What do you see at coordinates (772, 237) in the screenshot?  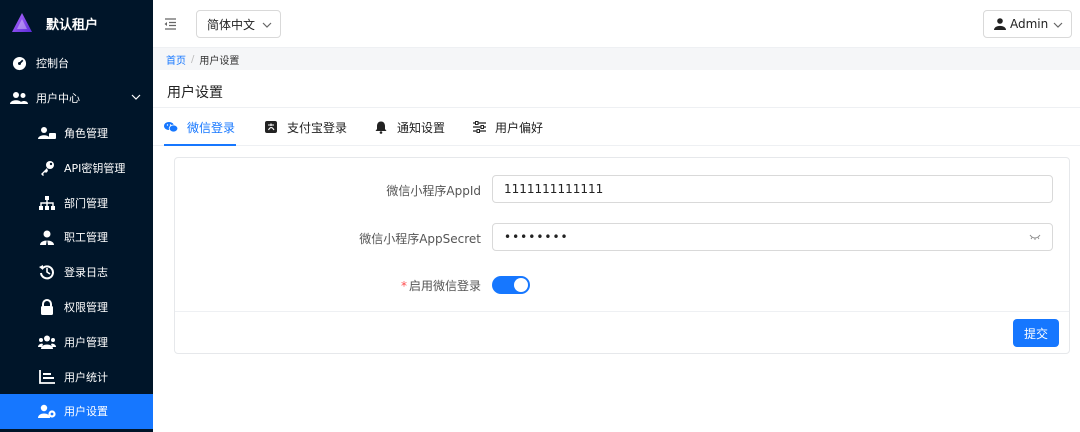 I see `appsecret-input: ••••••••` at bounding box center [772, 237].